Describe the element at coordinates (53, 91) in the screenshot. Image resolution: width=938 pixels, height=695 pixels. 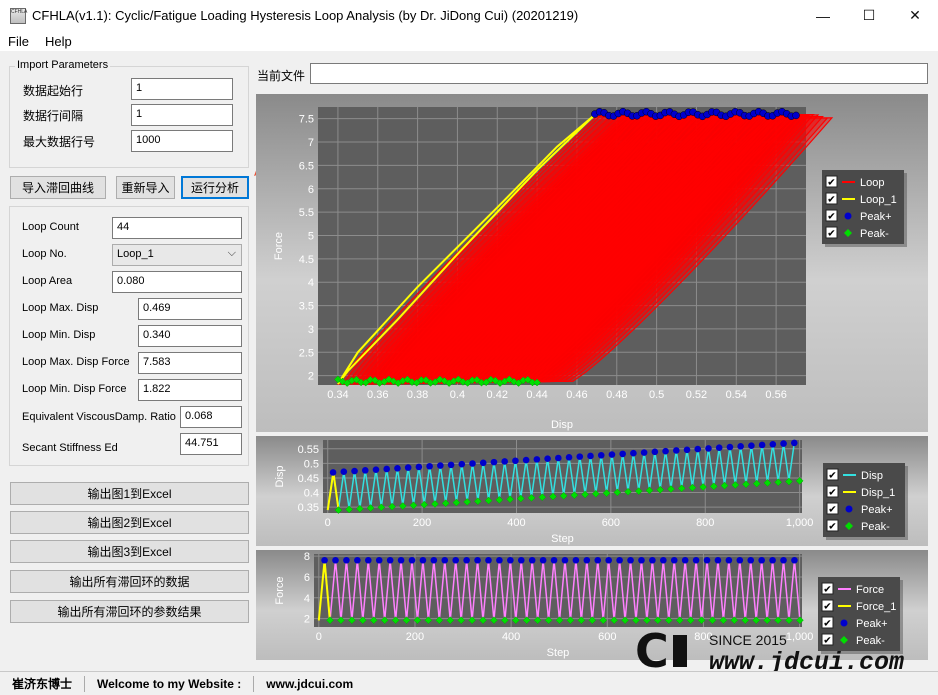
I see `start-row-label: 数据起始行` at that location.